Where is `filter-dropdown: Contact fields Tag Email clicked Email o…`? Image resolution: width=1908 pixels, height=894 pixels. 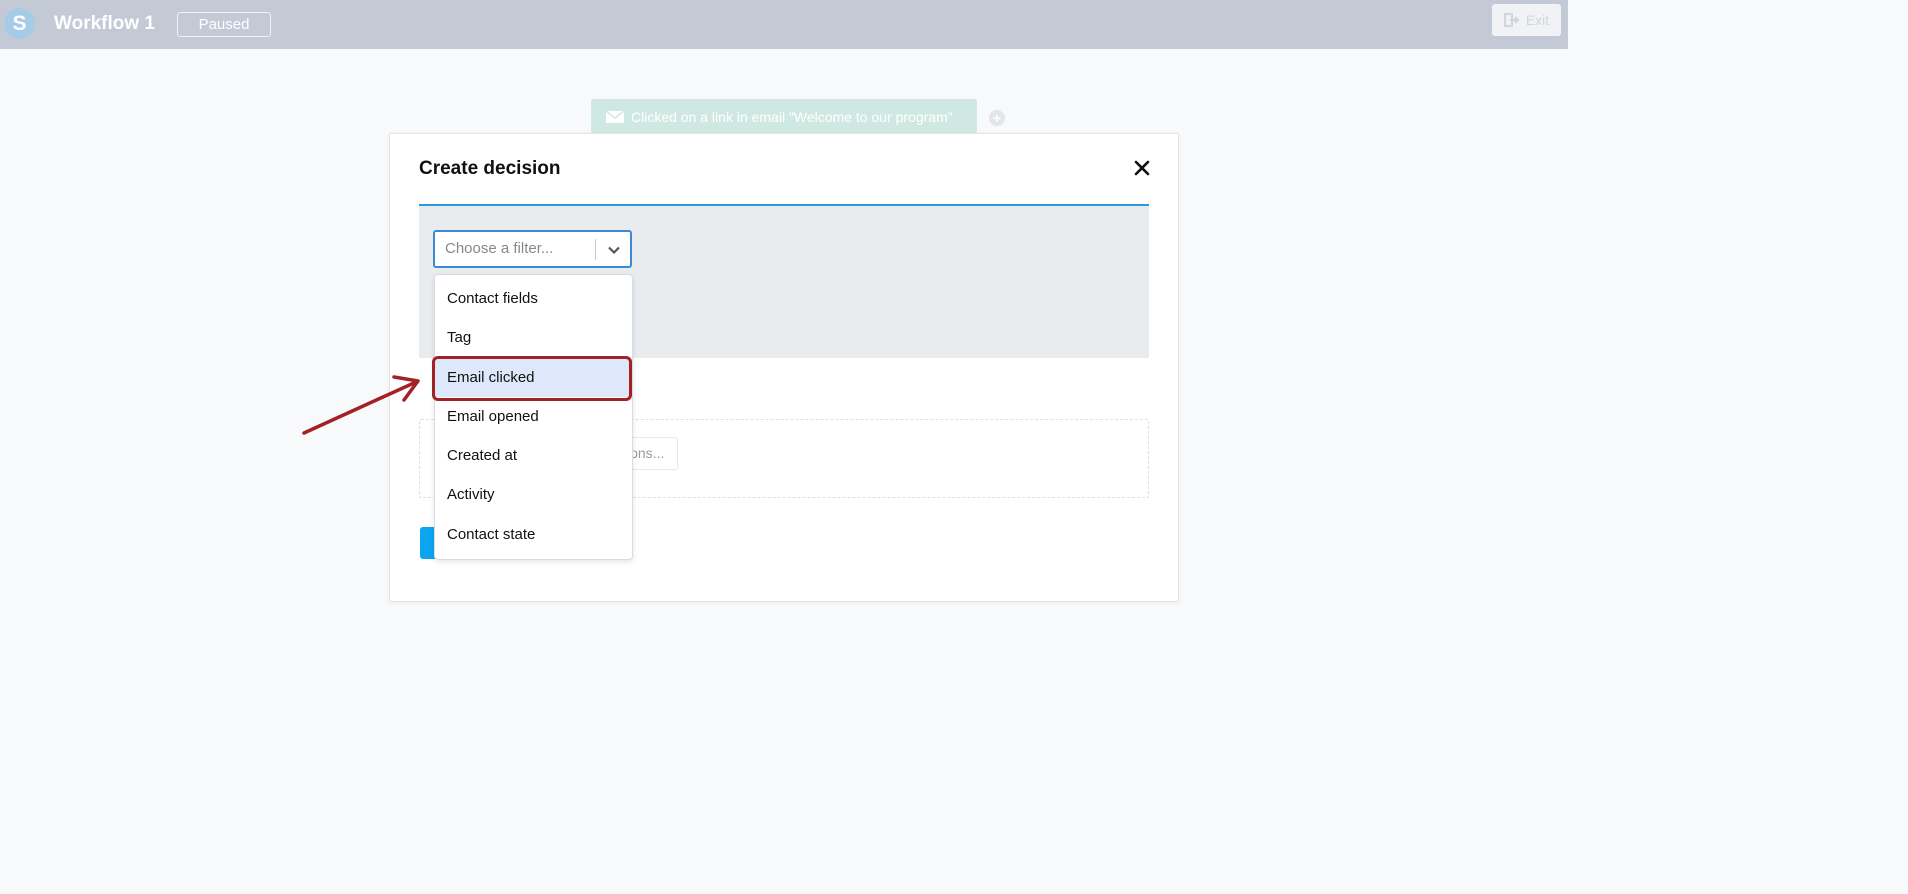
filter-dropdown: Contact fields Tag Email clicked Email o… is located at coordinates (533, 417).